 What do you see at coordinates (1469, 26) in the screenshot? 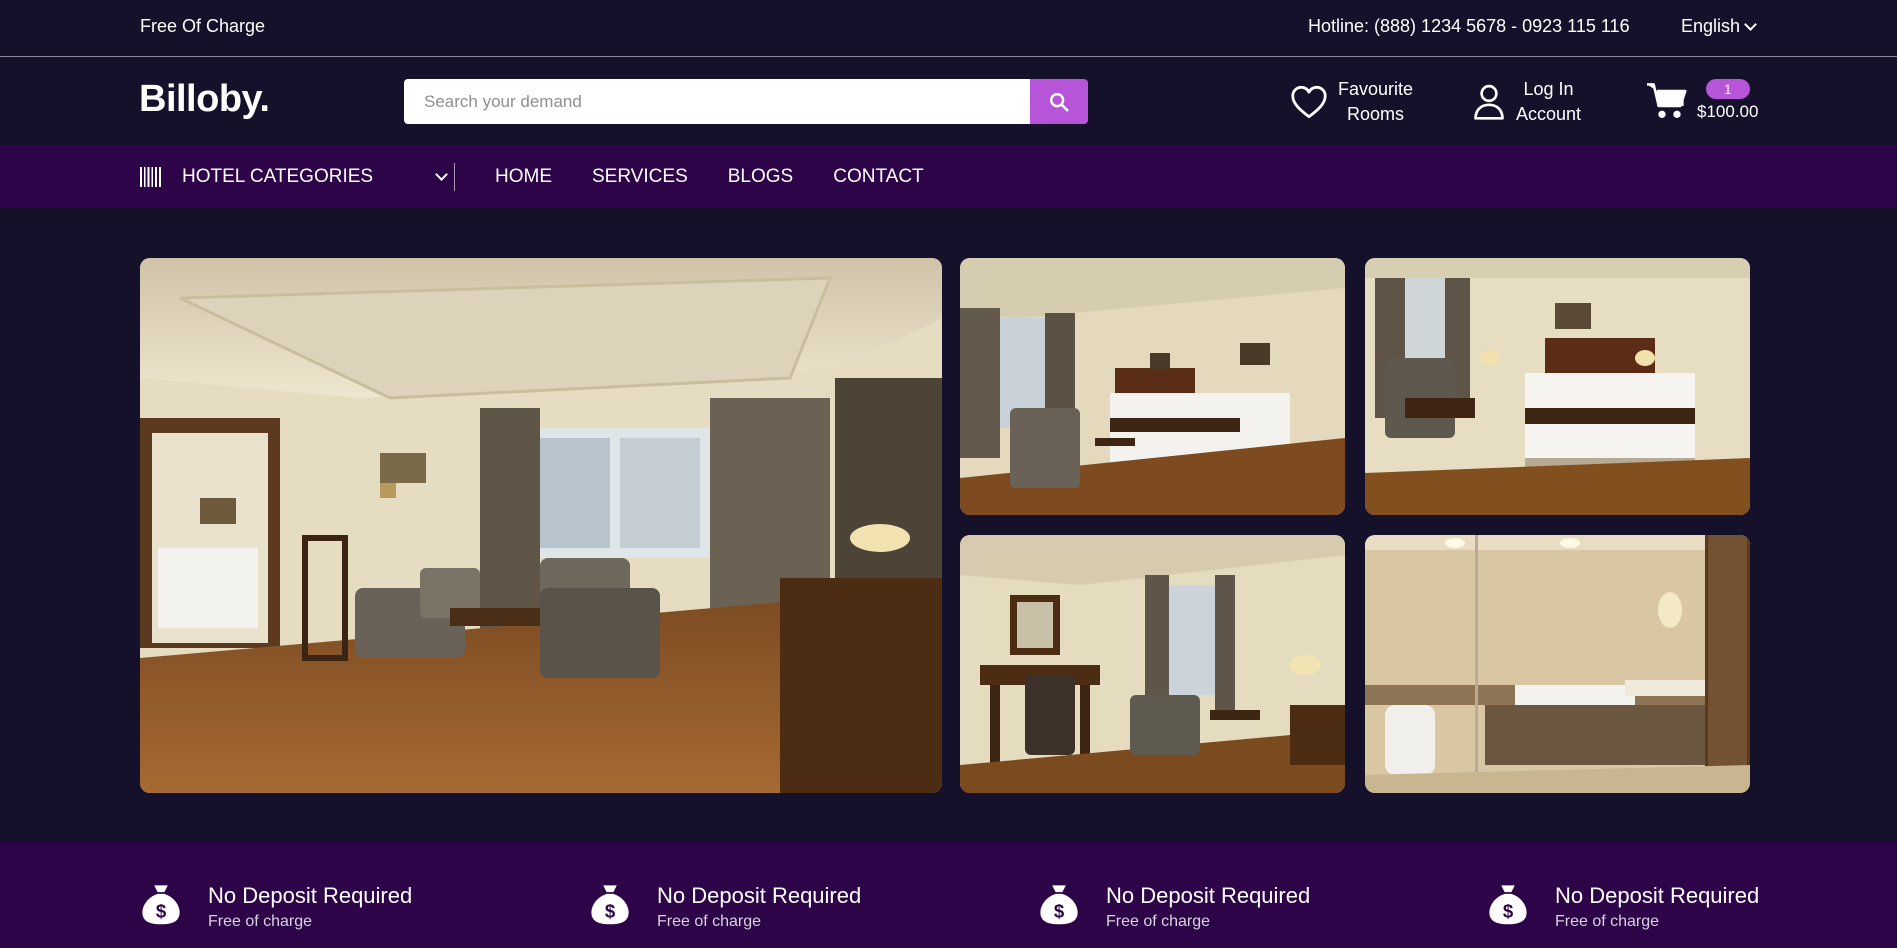
I see `hotline-text: Hotline: (888) 1234 5678 - 0923 115 116` at bounding box center [1469, 26].